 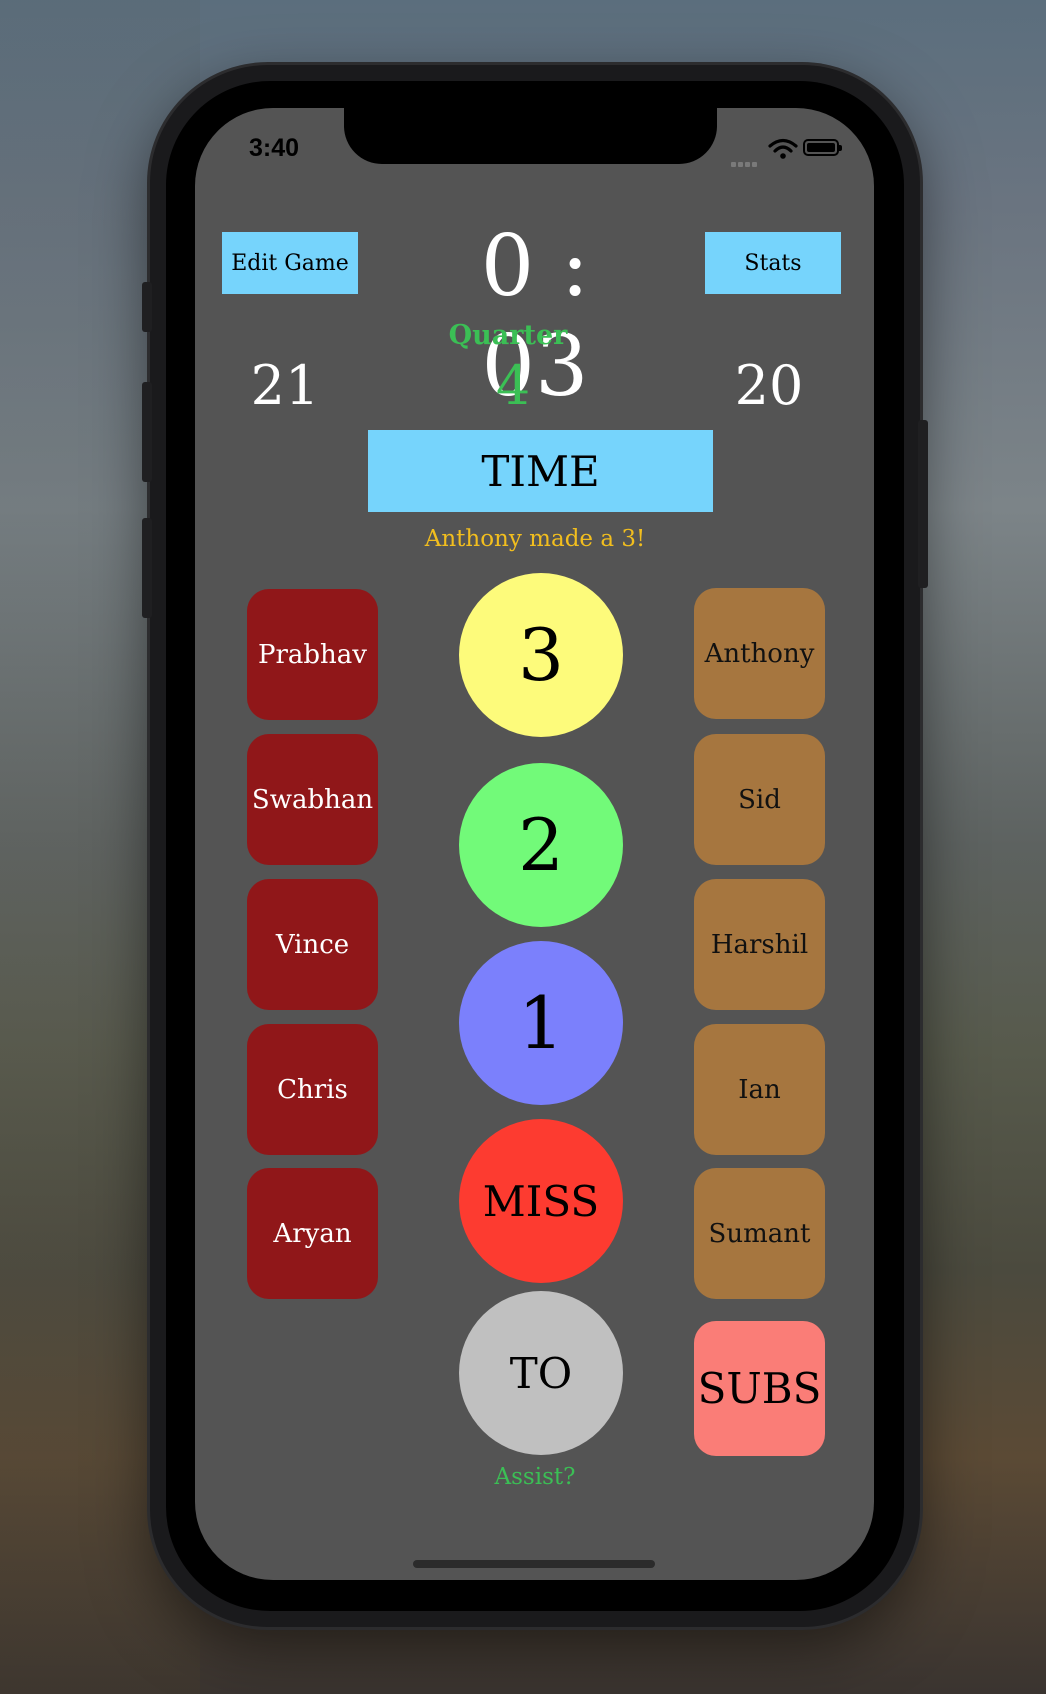 What do you see at coordinates (312, 799) in the screenshot?
I see `left-player-button: Swabhan` at bounding box center [312, 799].